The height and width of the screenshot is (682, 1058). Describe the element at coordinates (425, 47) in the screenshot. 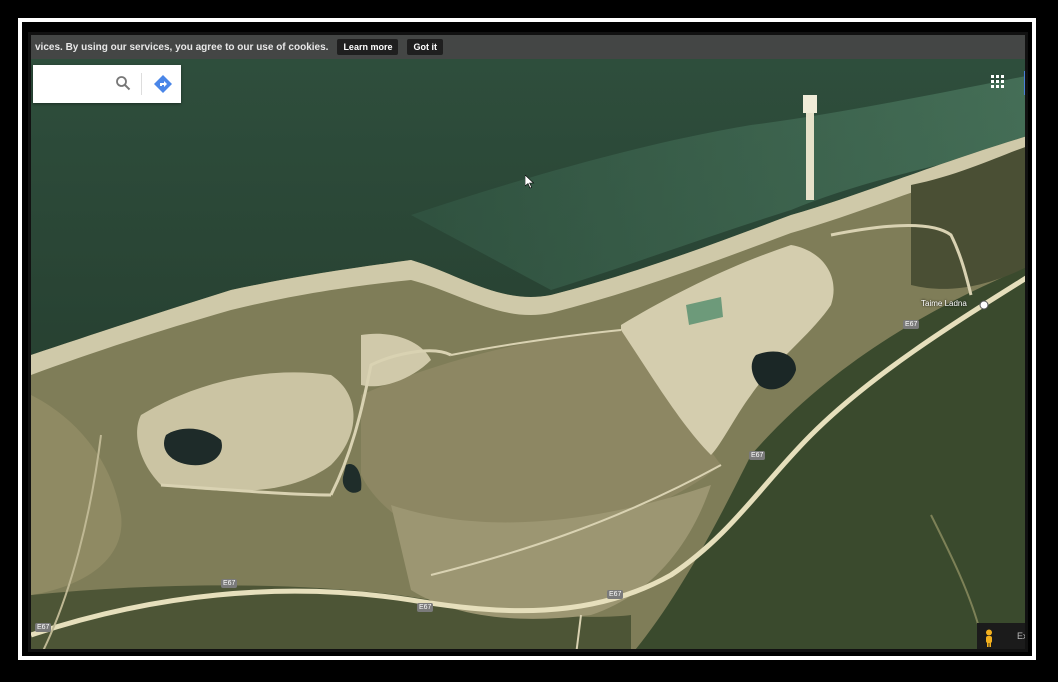

I see `got-it-button: Got it` at that location.